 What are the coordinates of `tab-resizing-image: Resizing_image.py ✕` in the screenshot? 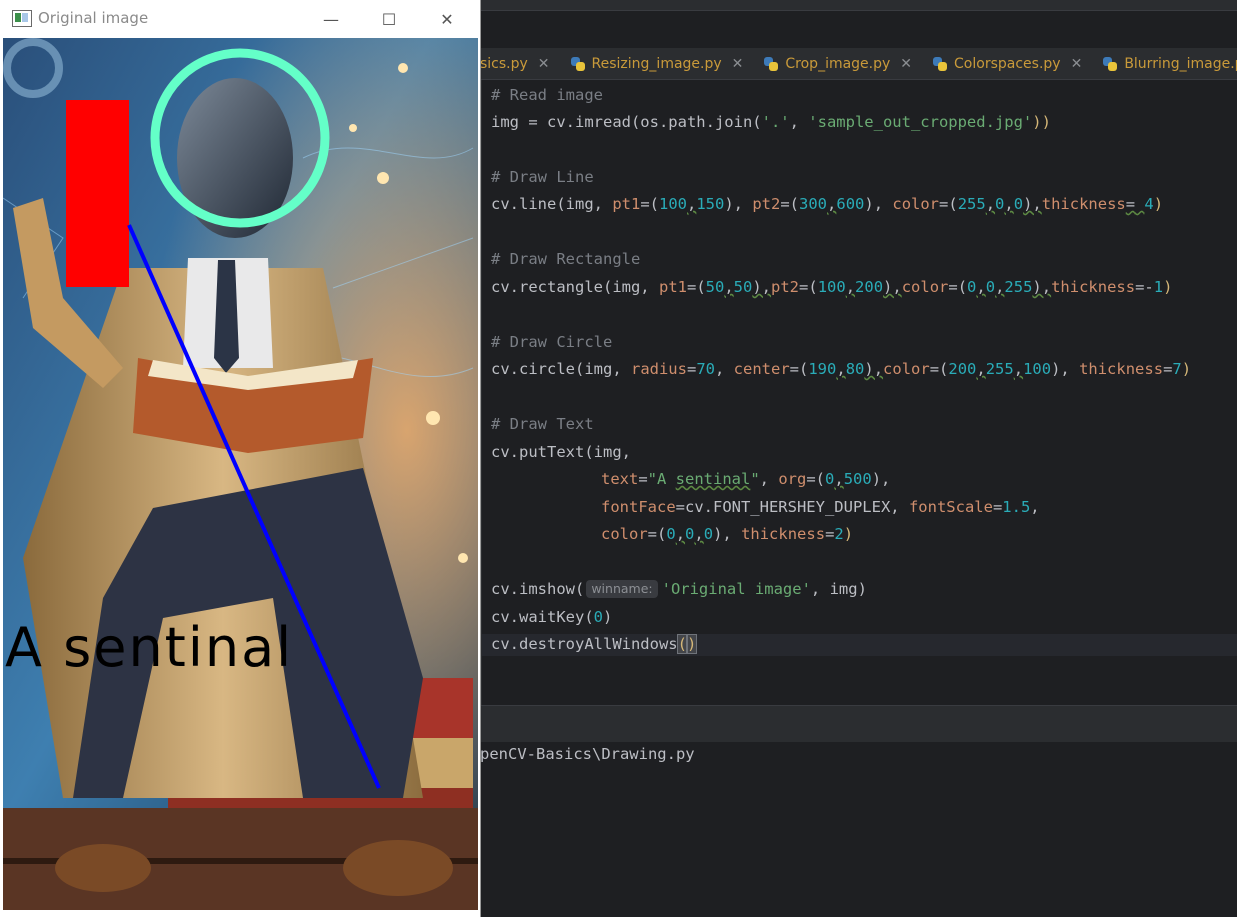 It's located at (657, 63).